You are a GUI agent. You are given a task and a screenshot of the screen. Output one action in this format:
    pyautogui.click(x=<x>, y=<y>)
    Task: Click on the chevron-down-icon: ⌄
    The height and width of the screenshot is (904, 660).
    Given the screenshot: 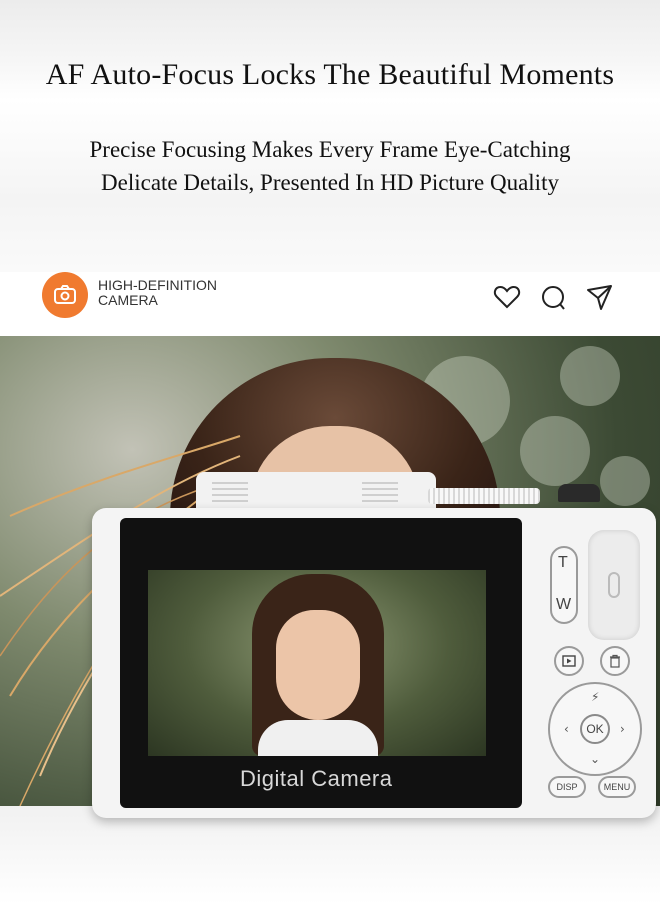 What is the action you would take?
    pyautogui.click(x=595, y=759)
    